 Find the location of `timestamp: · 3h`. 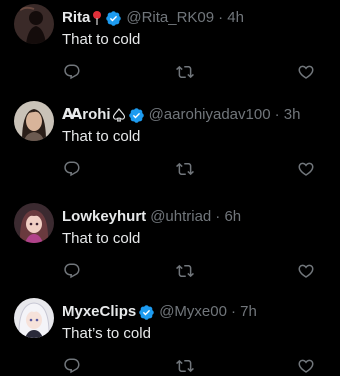

timestamp: · 3h is located at coordinates (288, 115).